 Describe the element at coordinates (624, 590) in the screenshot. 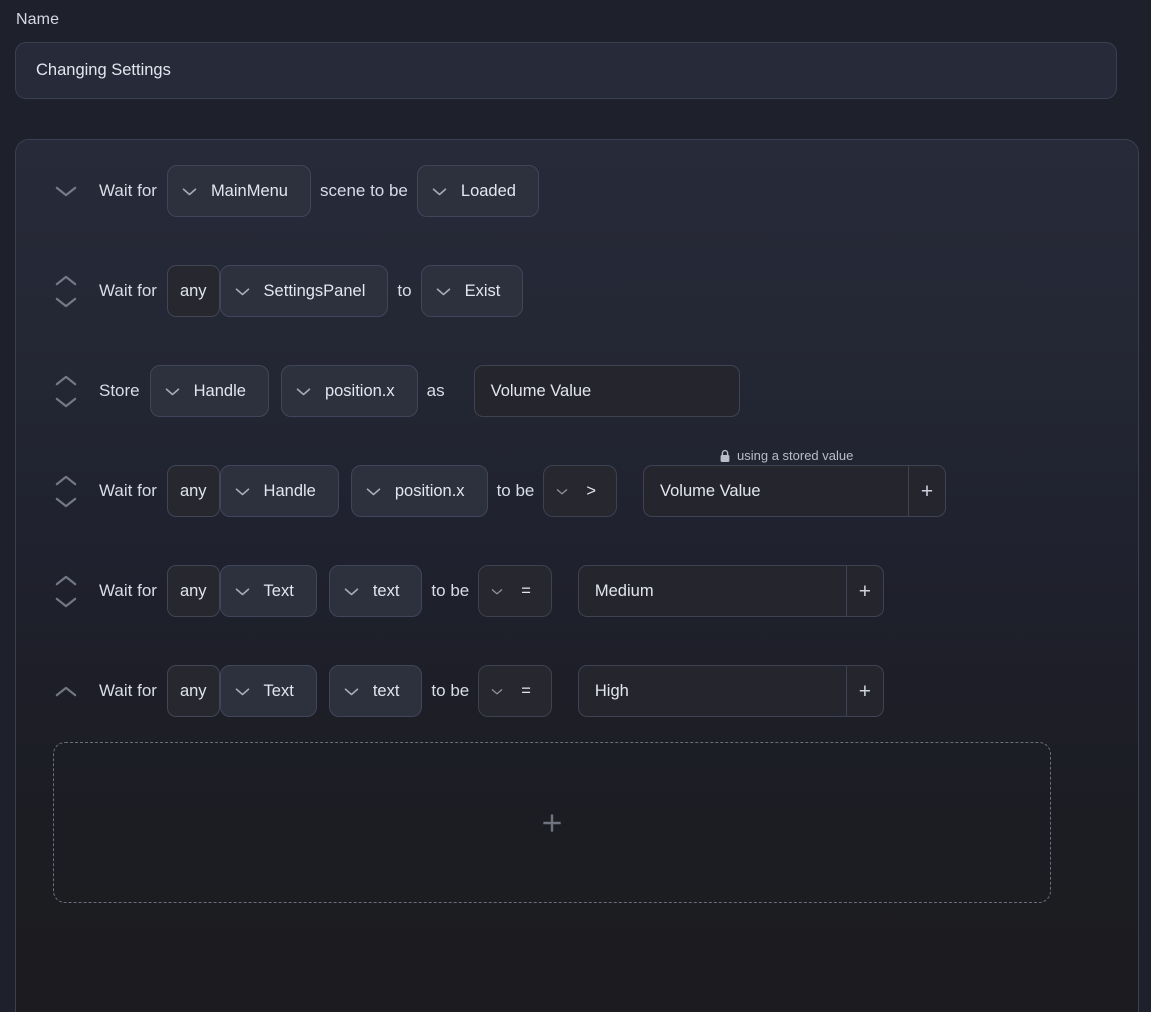

I see `value-field-text: Medium` at that location.